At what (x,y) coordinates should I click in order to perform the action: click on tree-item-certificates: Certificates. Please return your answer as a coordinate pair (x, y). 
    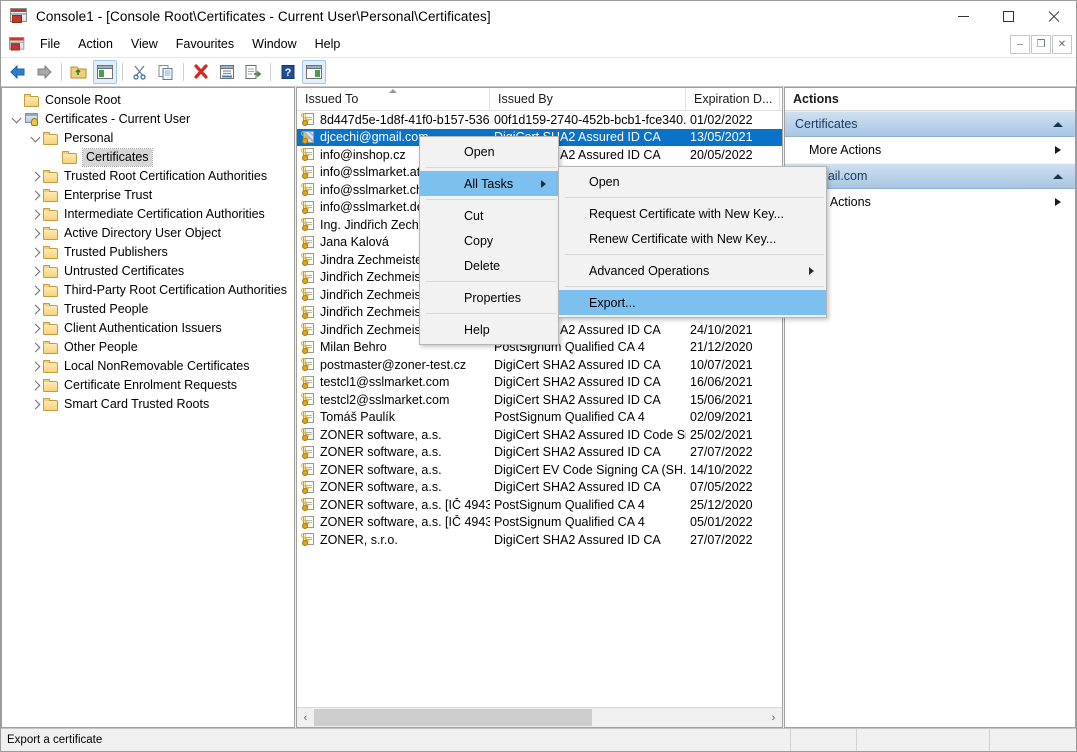
    Looking at the image, I should click on (148, 157).